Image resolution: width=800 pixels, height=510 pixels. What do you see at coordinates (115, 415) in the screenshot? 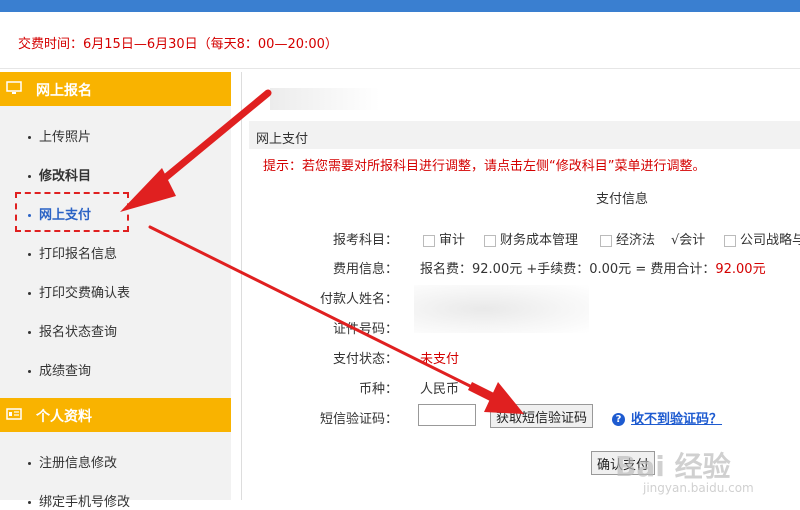
I see `section-header-personal-info: 个人资料` at bounding box center [115, 415].